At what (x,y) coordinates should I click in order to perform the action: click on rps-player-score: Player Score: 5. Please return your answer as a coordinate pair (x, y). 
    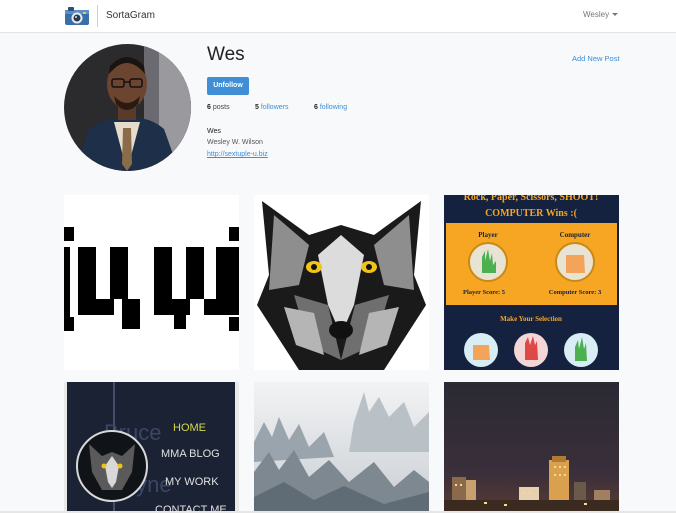
    Looking at the image, I should click on (484, 292).